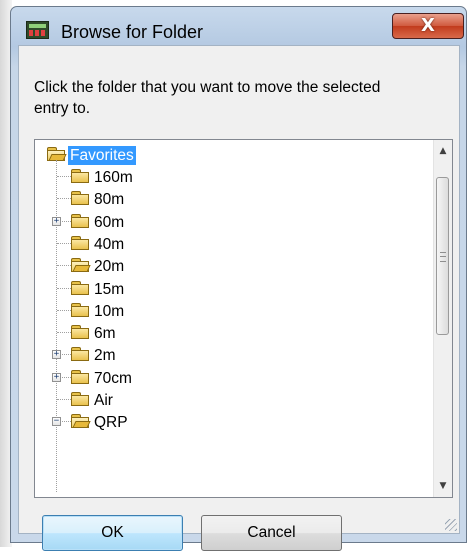 The width and height of the screenshot is (470, 551). I want to click on tree-item-air: Air, so click(225, 400).